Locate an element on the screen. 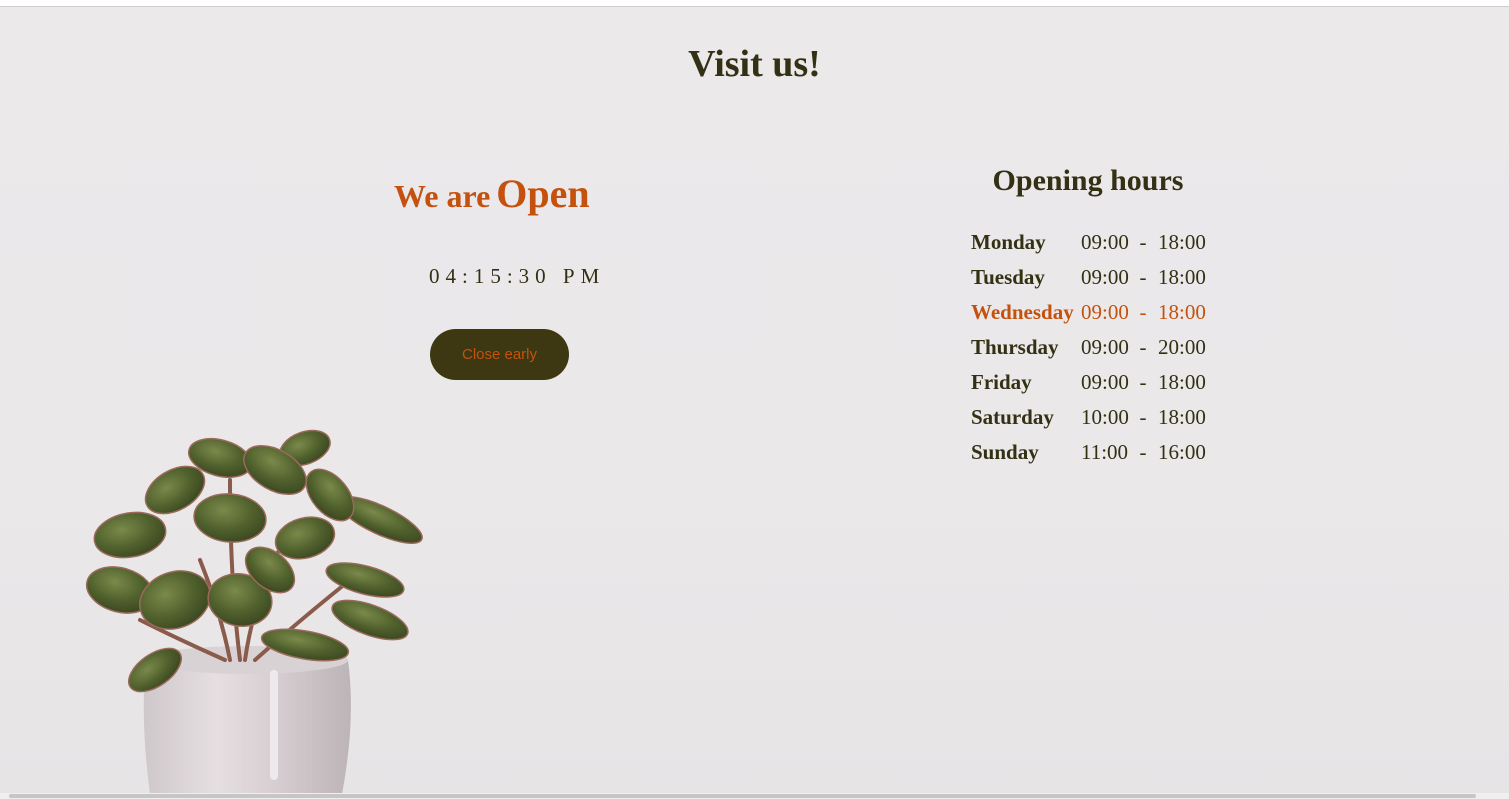  day-name: Tuesday is located at coordinates (1008, 277).